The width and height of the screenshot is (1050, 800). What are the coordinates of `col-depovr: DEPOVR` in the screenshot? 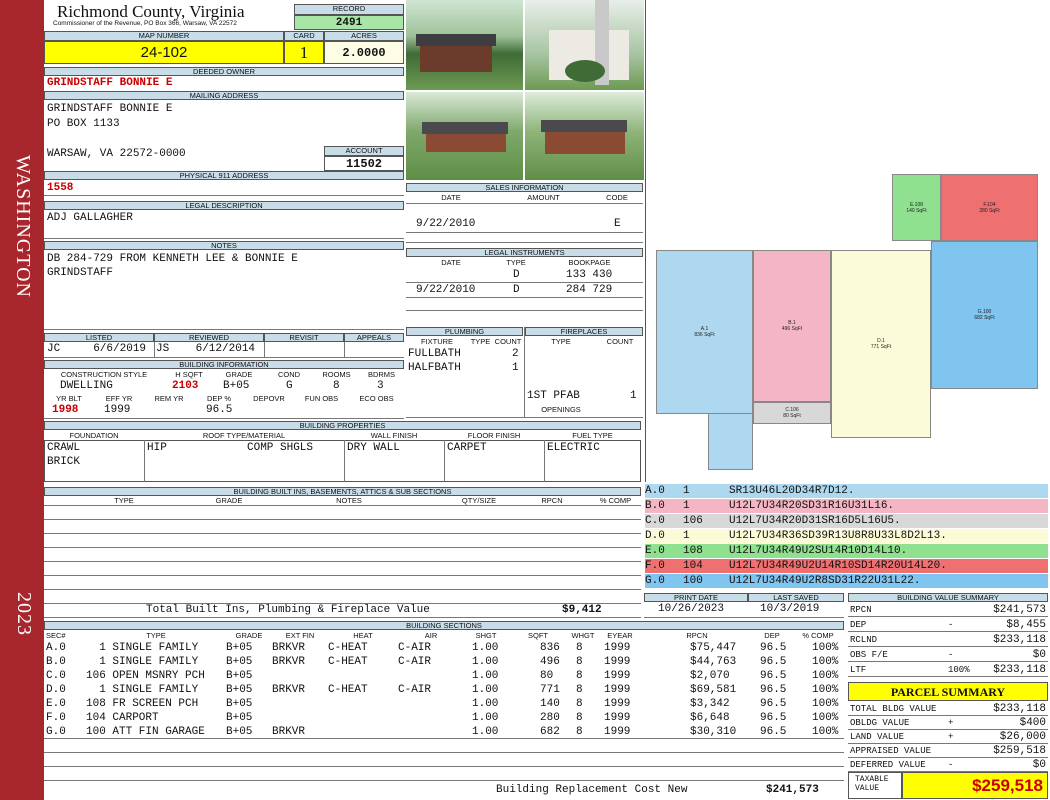 It's located at (269, 398).